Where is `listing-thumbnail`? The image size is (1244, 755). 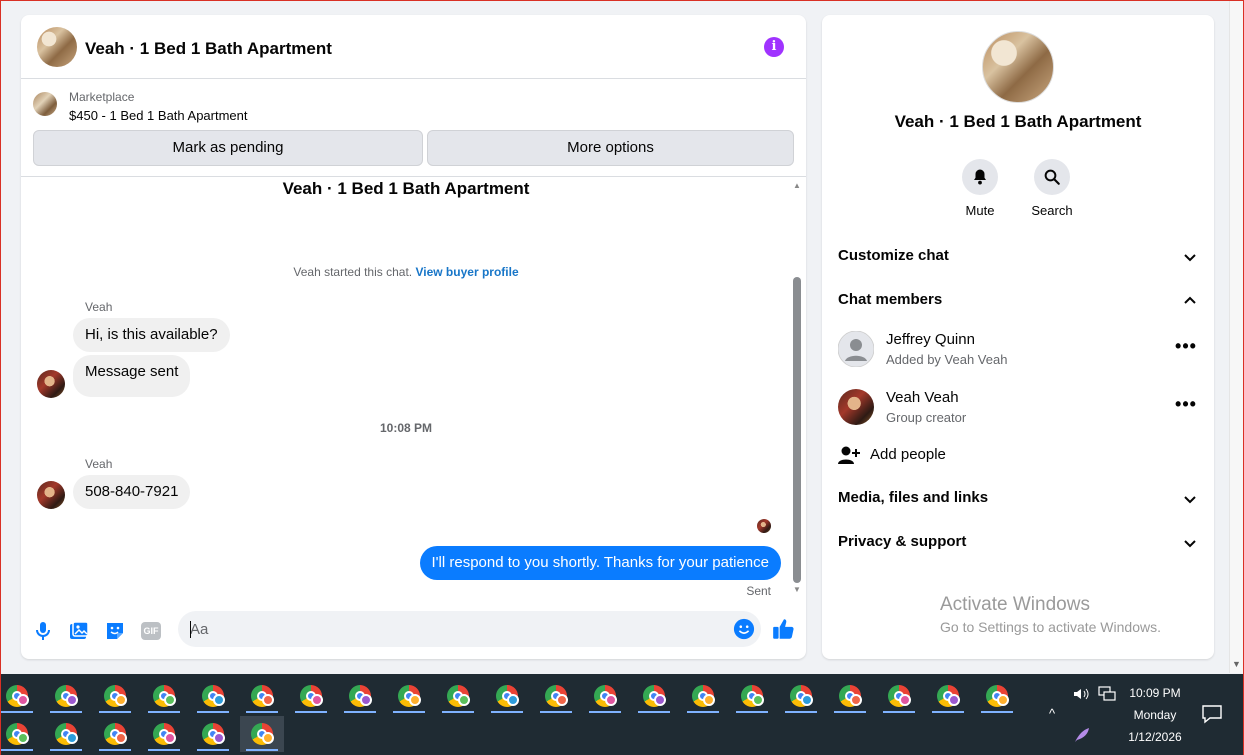 listing-thumbnail is located at coordinates (45, 104).